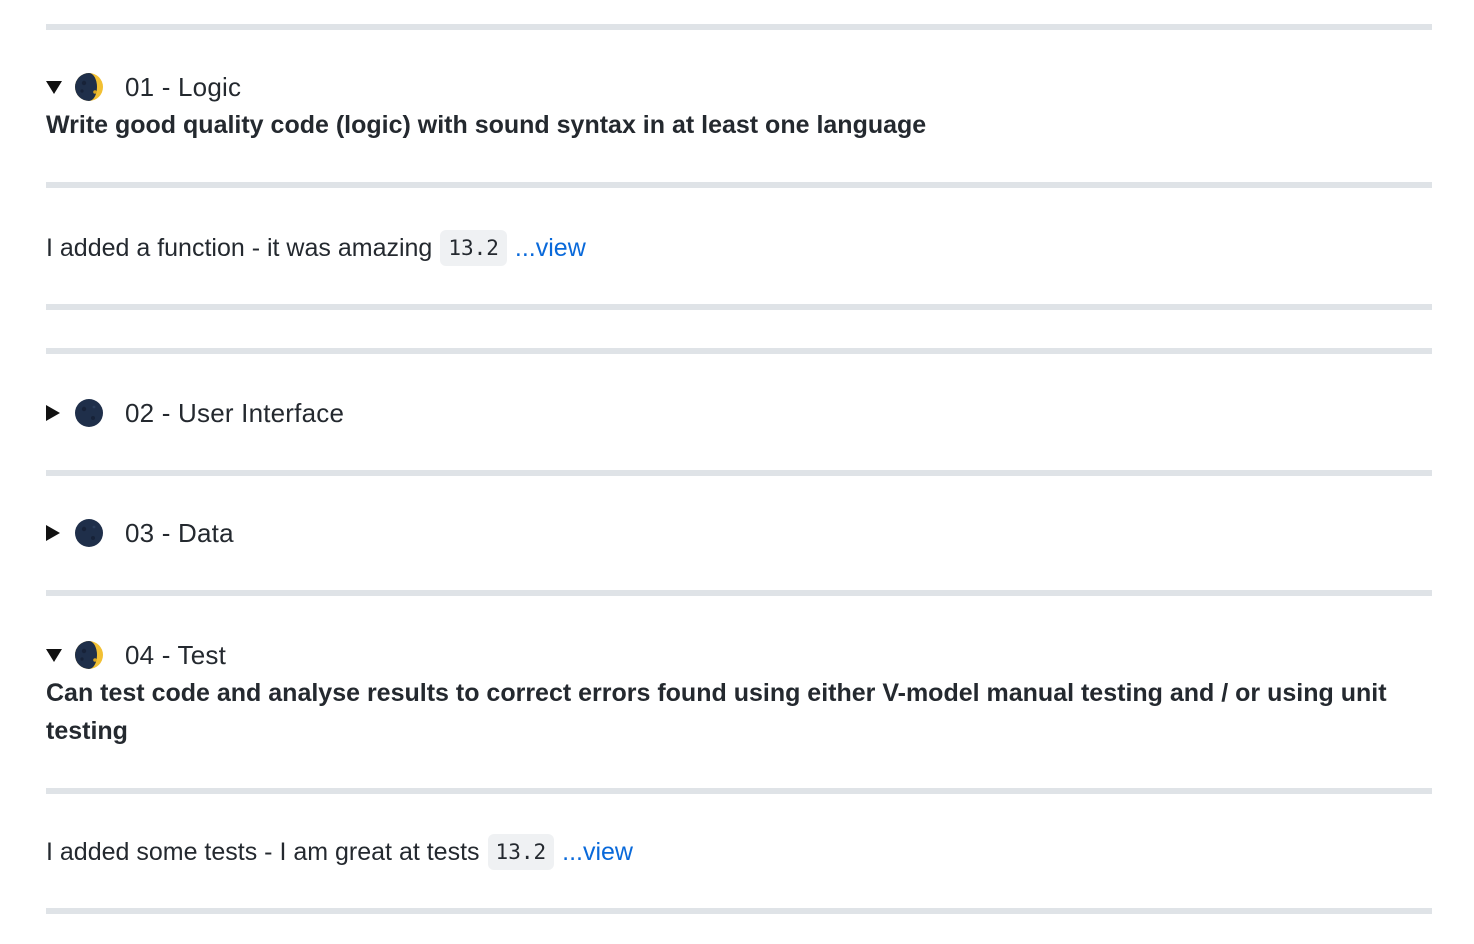 This screenshot has height=944, width=1474. Describe the element at coordinates (239, 247) in the screenshot. I see `entry-text: I added a function - it was amazing` at that location.